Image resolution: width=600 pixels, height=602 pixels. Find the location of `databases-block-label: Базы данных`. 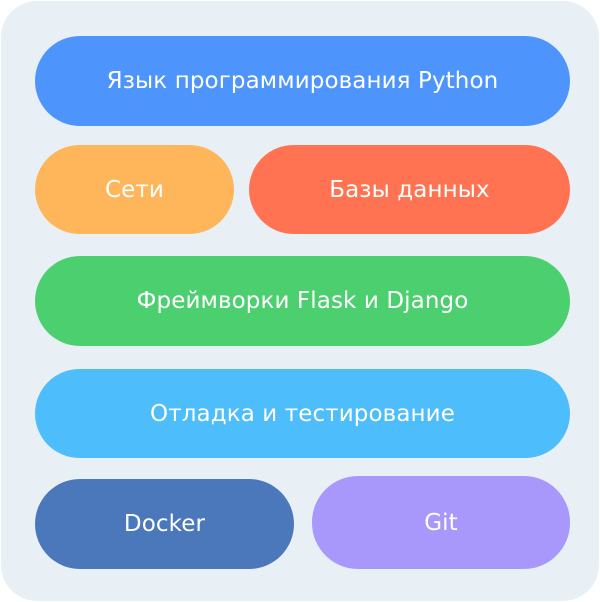

databases-block-label: Базы данных is located at coordinates (409, 189).